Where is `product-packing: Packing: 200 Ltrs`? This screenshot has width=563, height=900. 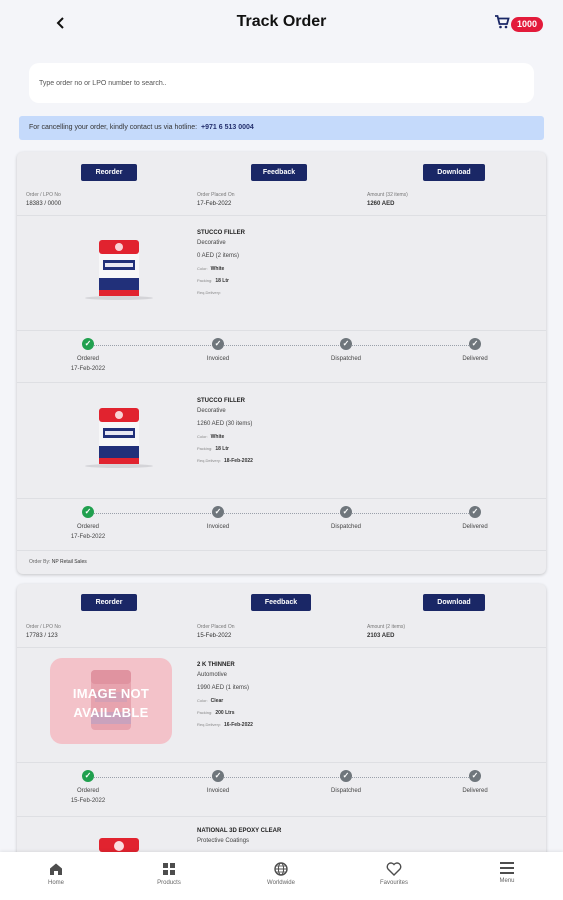
product-packing: Packing: 200 Ltrs is located at coordinates (216, 713).